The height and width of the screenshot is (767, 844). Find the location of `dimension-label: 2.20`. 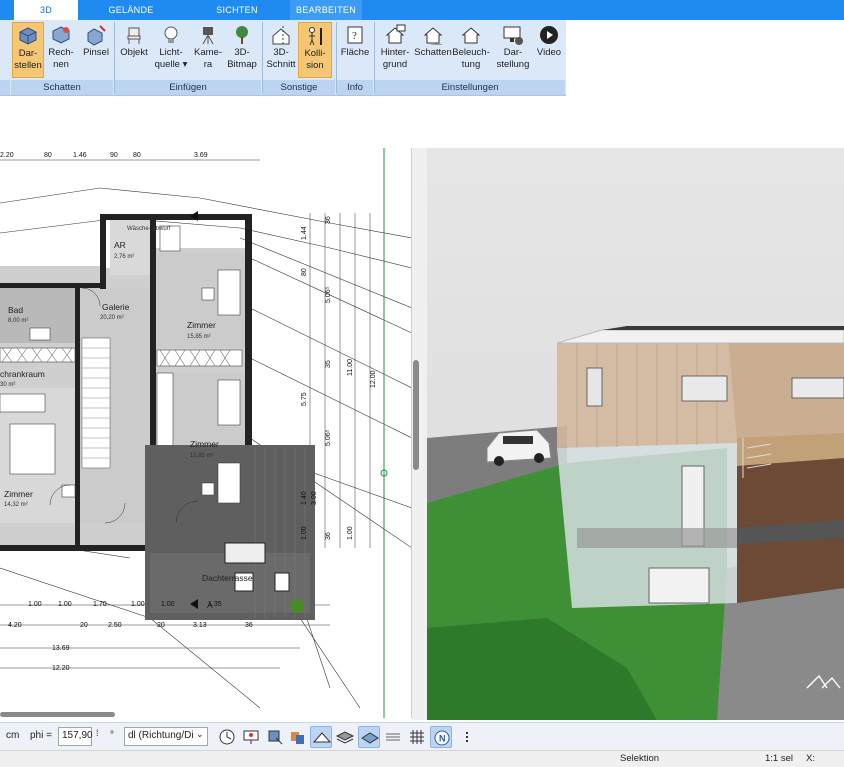

dimension-label: 2.20 is located at coordinates (7, 155).